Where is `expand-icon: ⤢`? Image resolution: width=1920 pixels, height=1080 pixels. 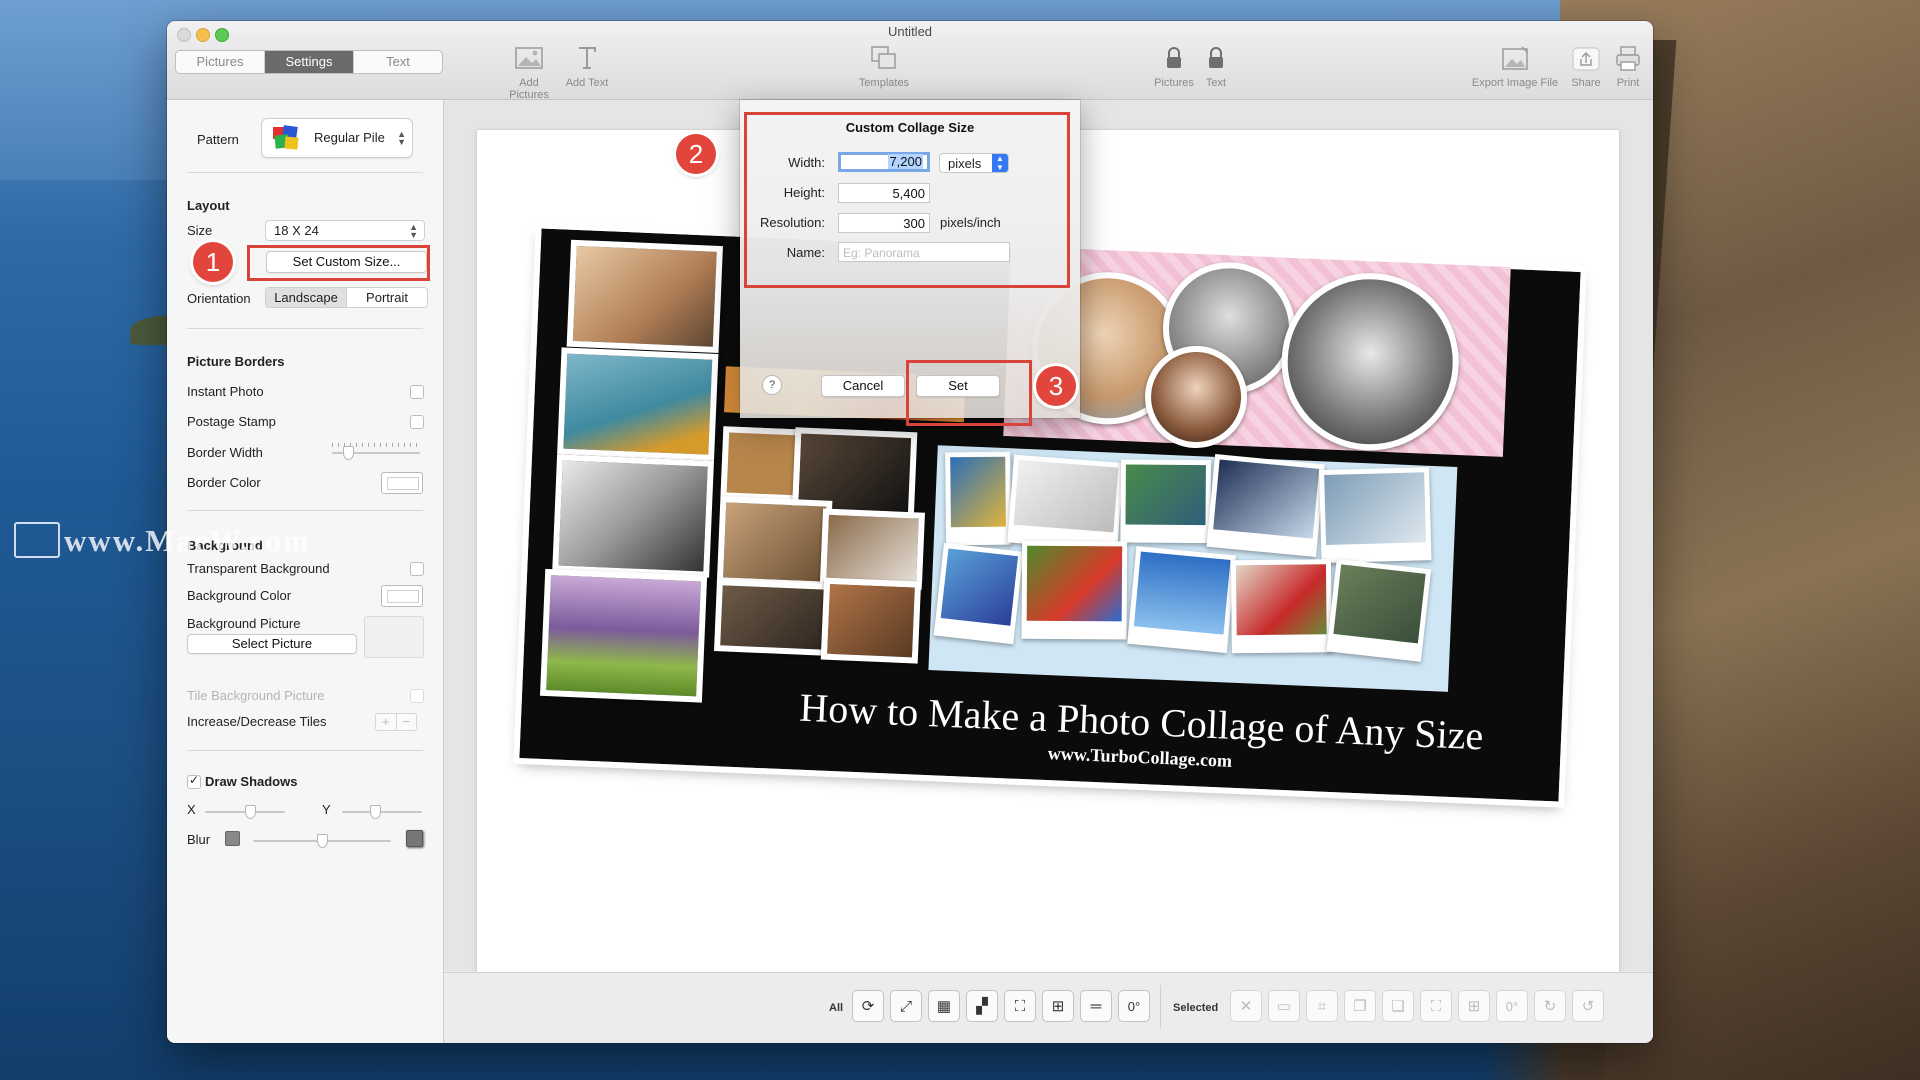
expand-icon: ⤢ is located at coordinates (905, 1006).